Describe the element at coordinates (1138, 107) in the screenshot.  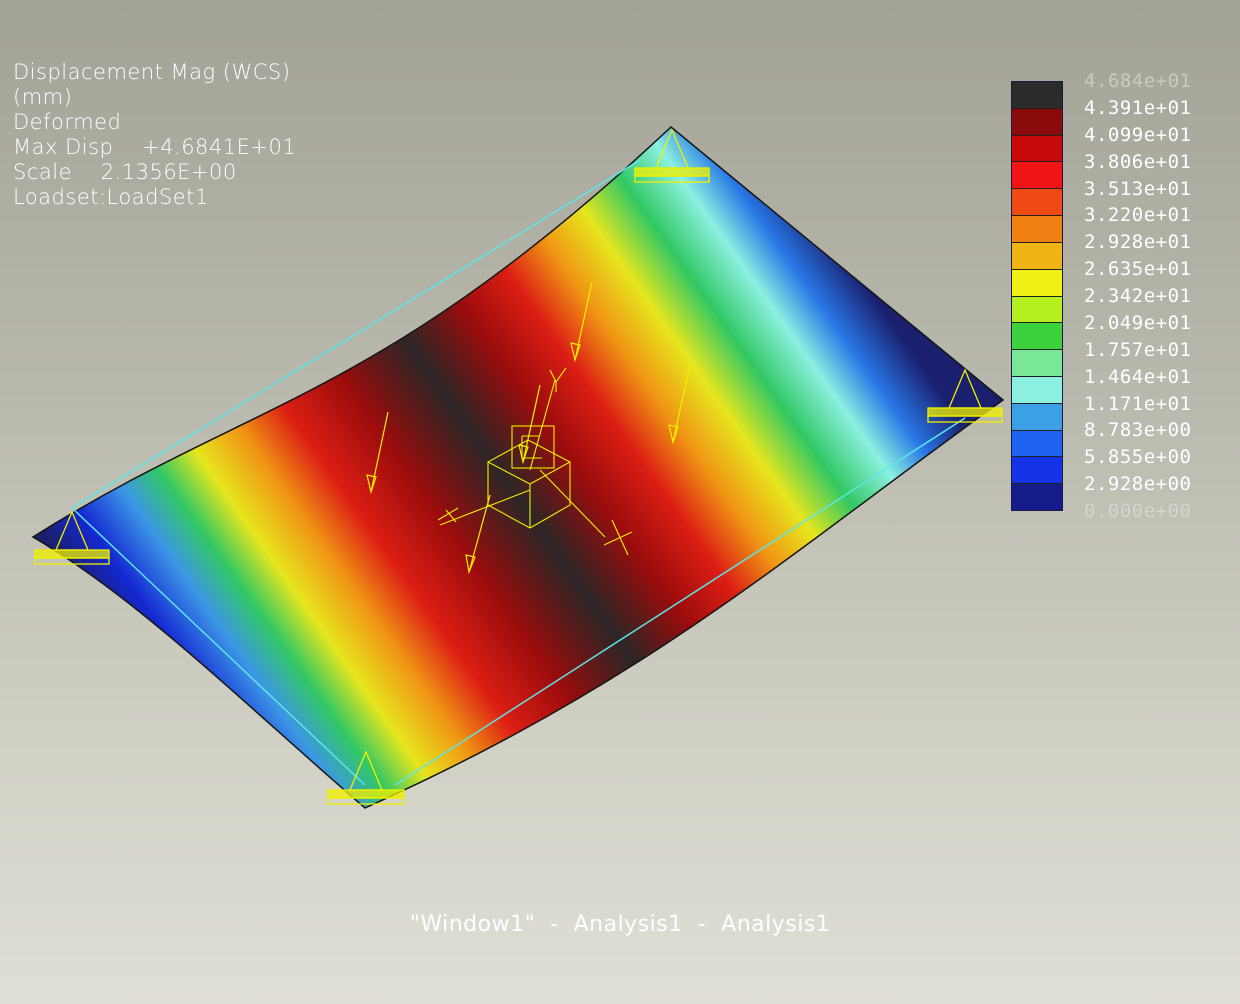
I see `legend-value-label: 4.391e+01` at that location.